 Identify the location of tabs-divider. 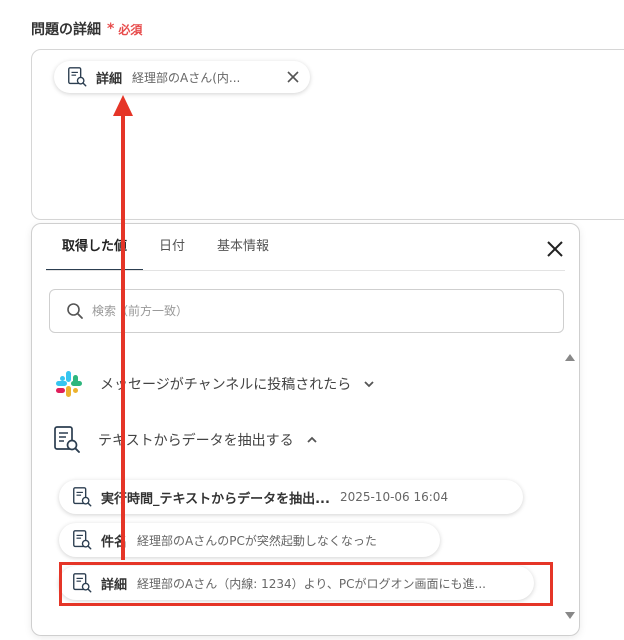
(305, 270).